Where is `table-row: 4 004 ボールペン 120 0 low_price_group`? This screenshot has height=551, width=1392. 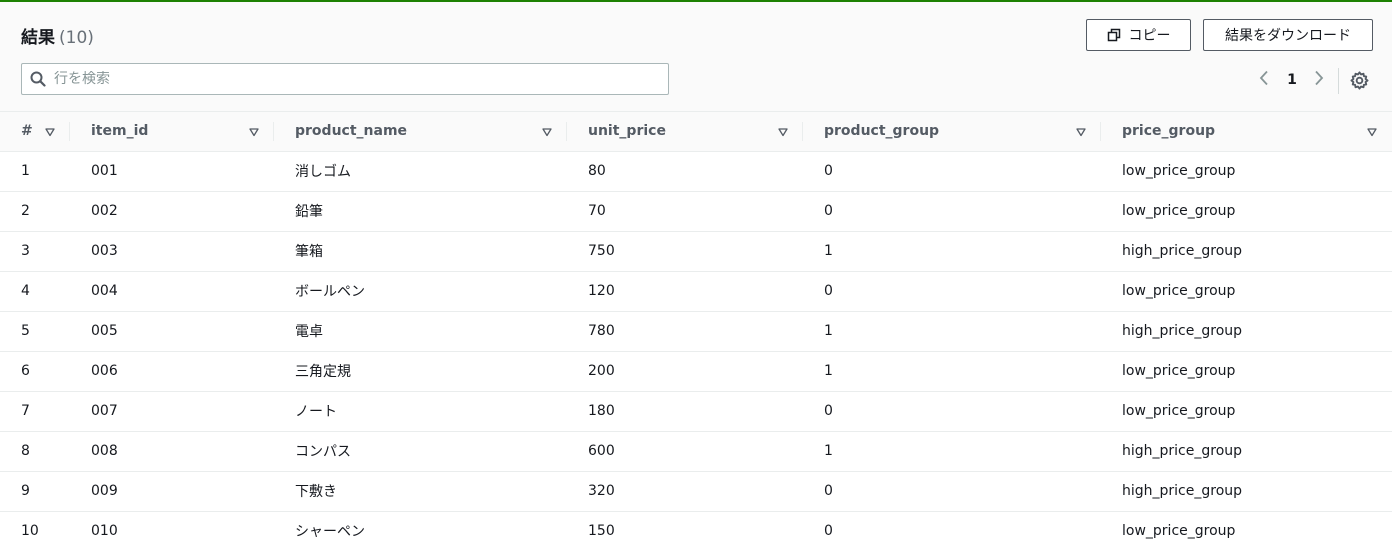
table-row: 4 004 ボールペン 120 0 low_price_group is located at coordinates (696, 291).